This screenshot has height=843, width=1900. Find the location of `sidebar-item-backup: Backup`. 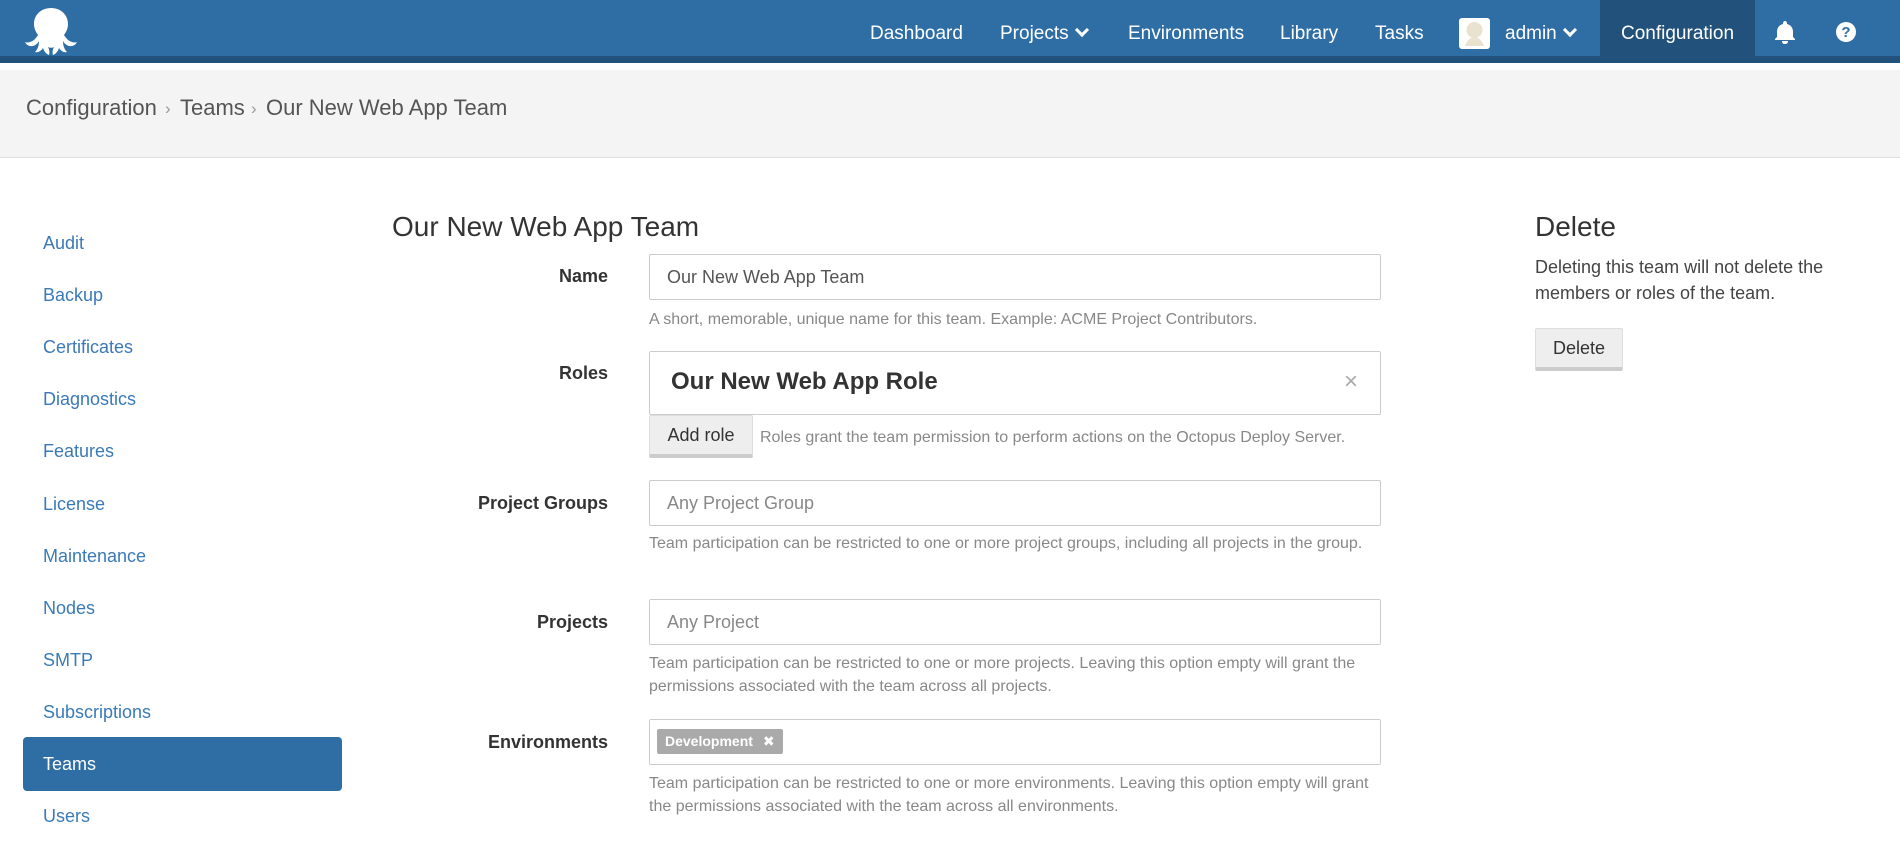

sidebar-item-backup: Backup is located at coordinates (182, 295).